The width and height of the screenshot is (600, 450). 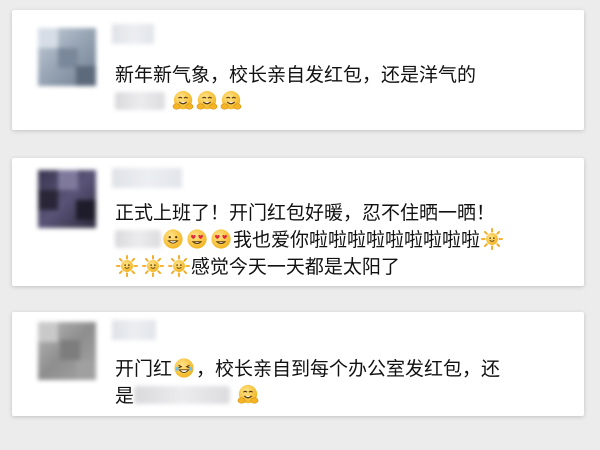 I want to click on post-text: 新年新气象，校长亲自发红包，还是洋气的, so click(x=339, y=89).